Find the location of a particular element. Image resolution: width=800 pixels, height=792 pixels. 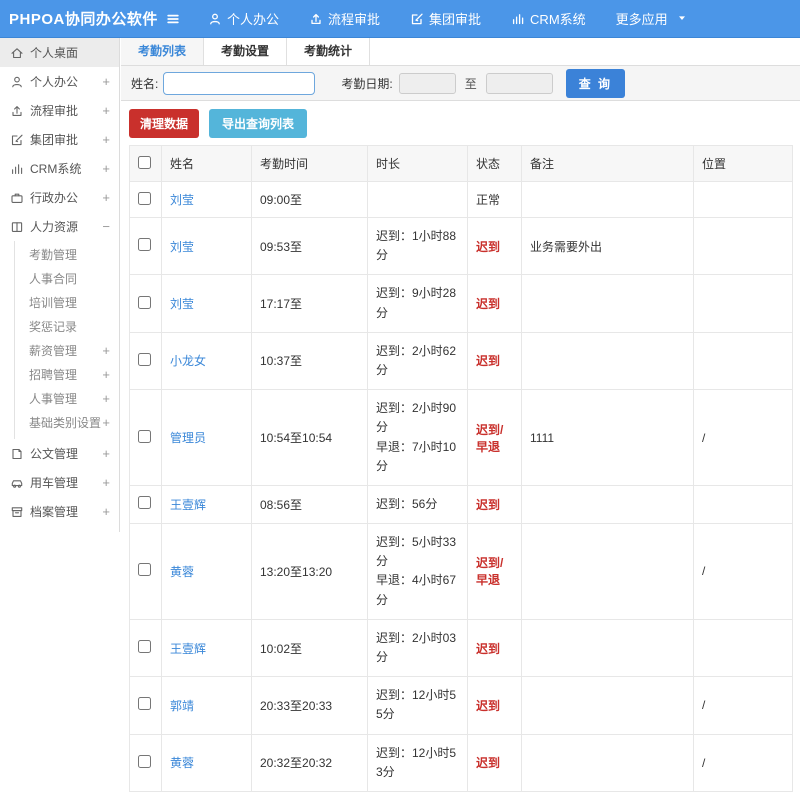

duration-line: 迟到：12小时53分 is located at coordinates (417, 763).